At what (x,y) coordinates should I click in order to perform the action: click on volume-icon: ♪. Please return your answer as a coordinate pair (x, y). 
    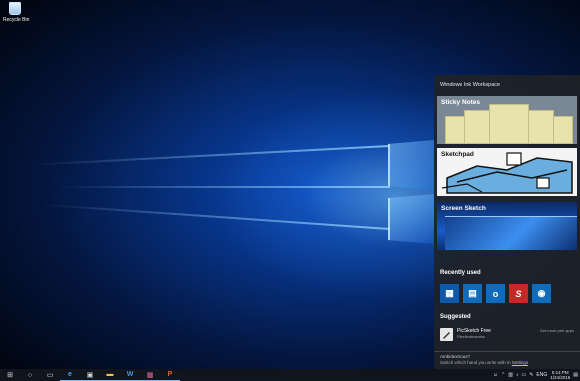
    Looking at the image, I should click on (517, 375).